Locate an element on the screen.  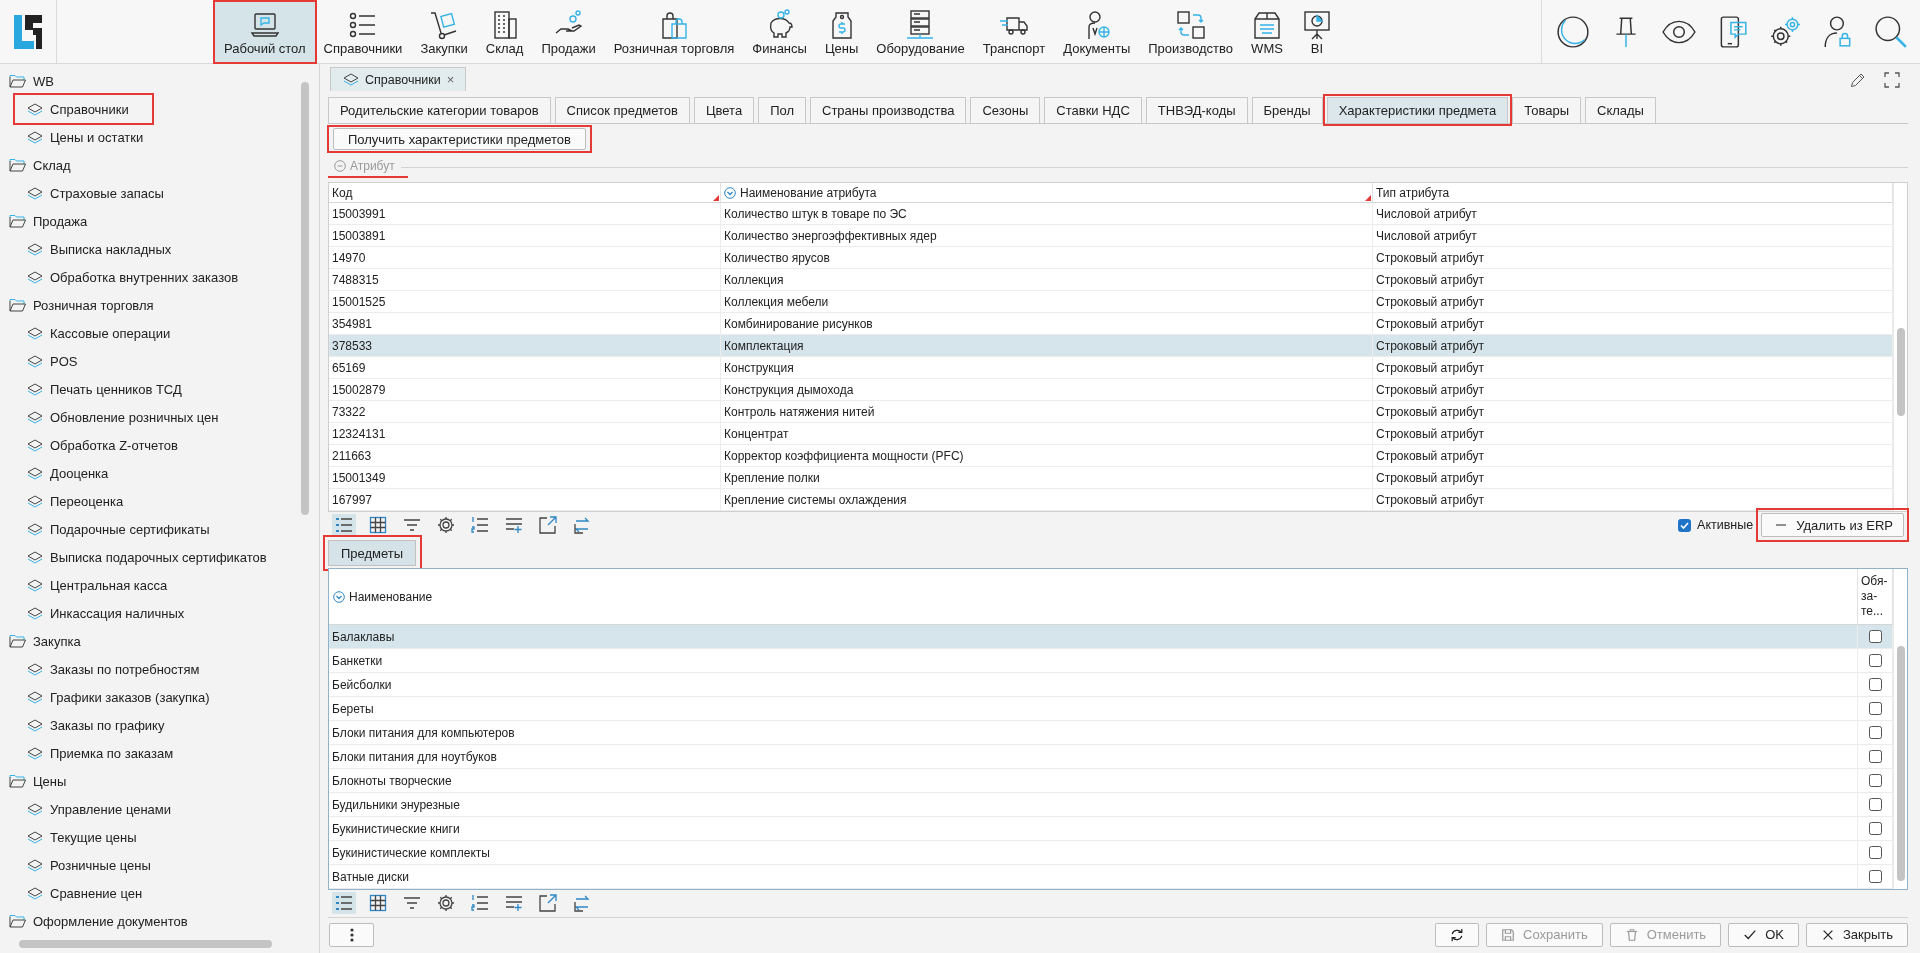
circle-crescent-icon is located at coordinates (1573, 31).